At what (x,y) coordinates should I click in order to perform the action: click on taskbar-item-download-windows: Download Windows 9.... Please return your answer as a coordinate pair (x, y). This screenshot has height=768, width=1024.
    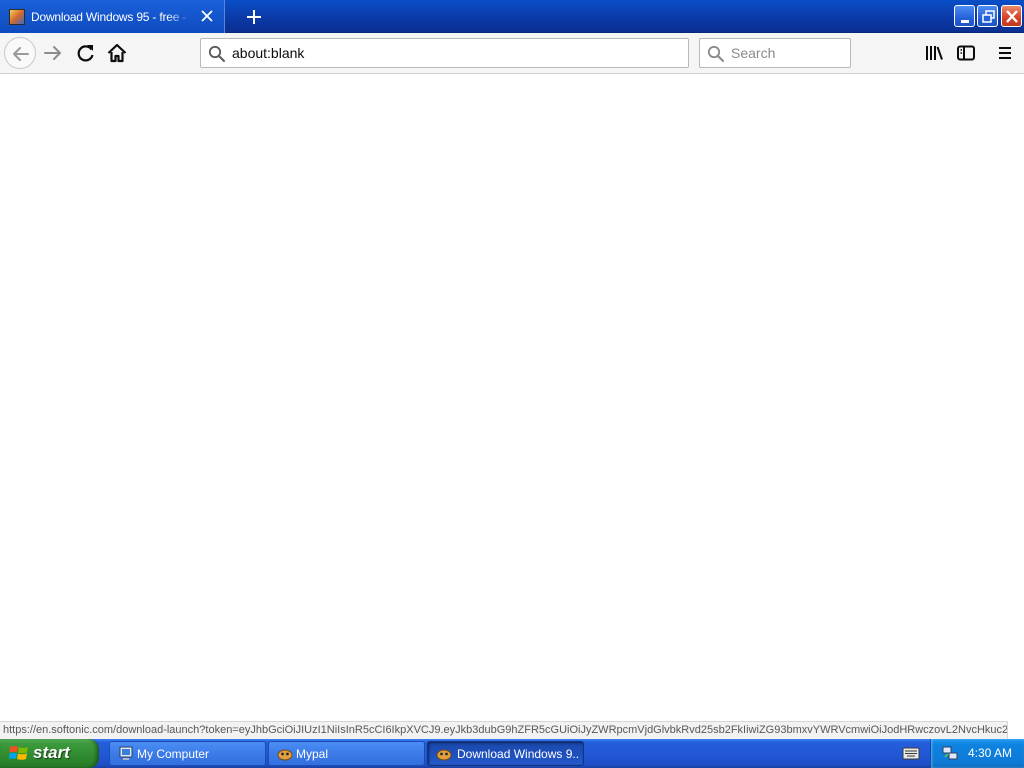
    Looking at the image, I should click on (505, 753).